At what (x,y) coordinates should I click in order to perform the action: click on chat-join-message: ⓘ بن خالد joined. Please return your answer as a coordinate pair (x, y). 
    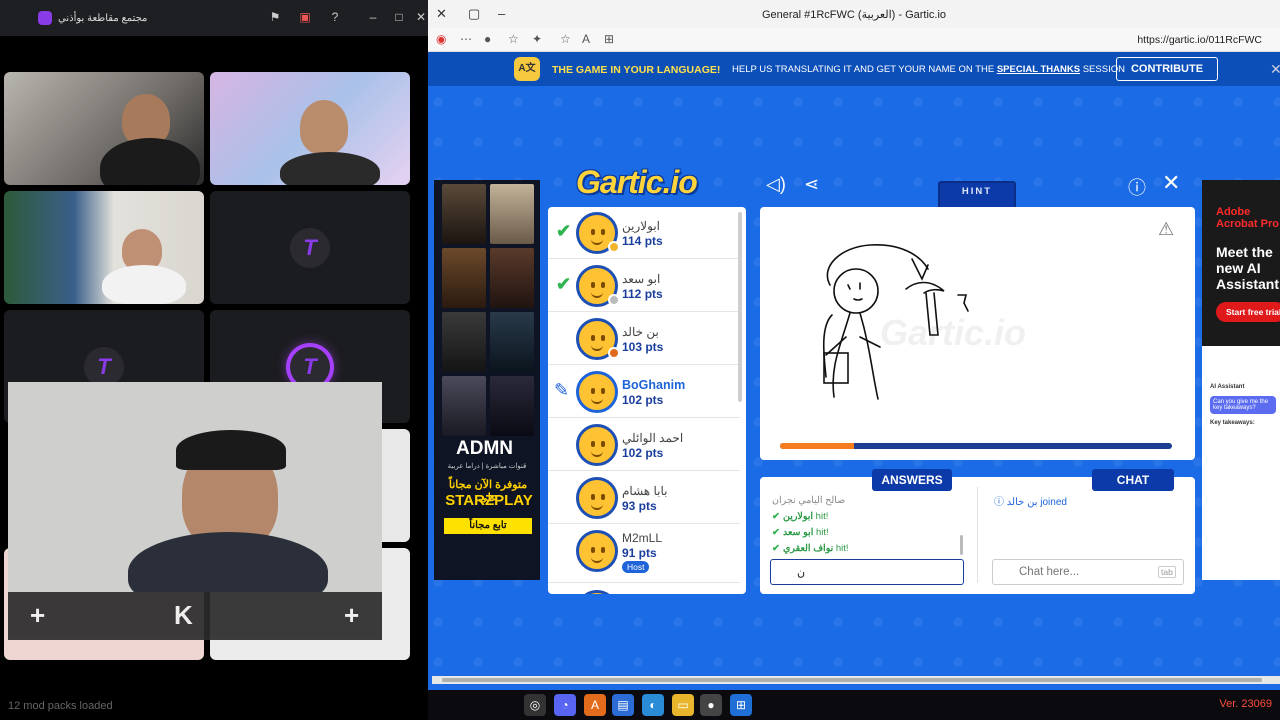
    Looking at the image, I should click on (1030, 502).